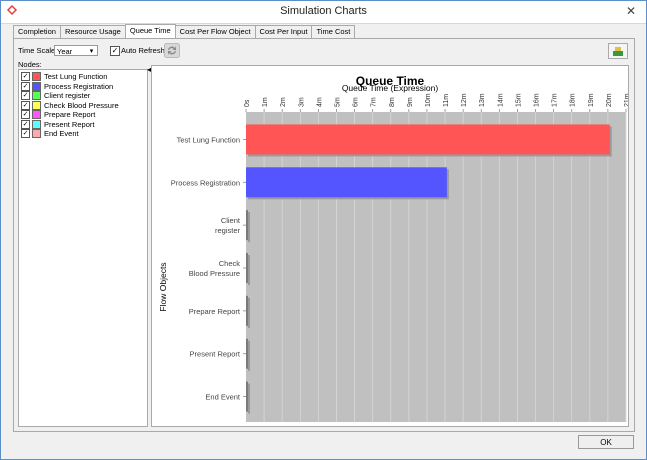 The image size is (647, 460). Describe the element at coordinates (65, 51) in the screenshot. I see `time-scale-value: Year` at that location.